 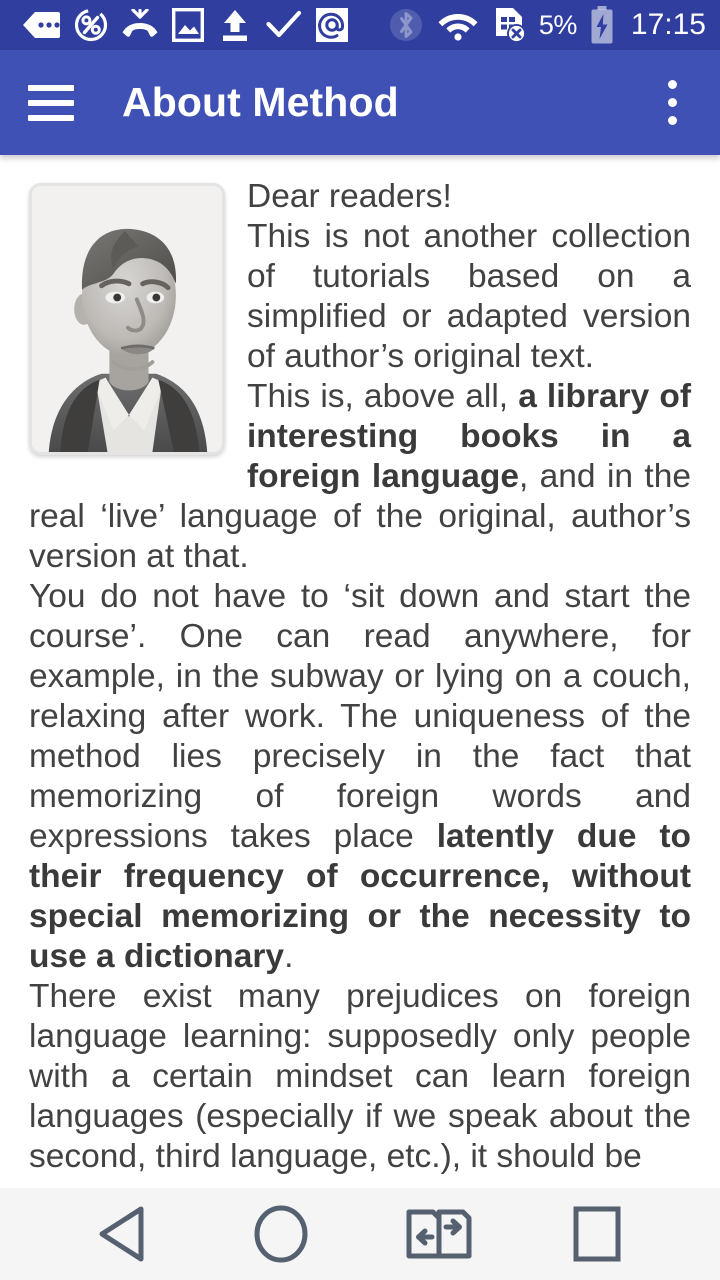 I want to click on status-bar-clock: 17:15, so click(x=668, y=24).